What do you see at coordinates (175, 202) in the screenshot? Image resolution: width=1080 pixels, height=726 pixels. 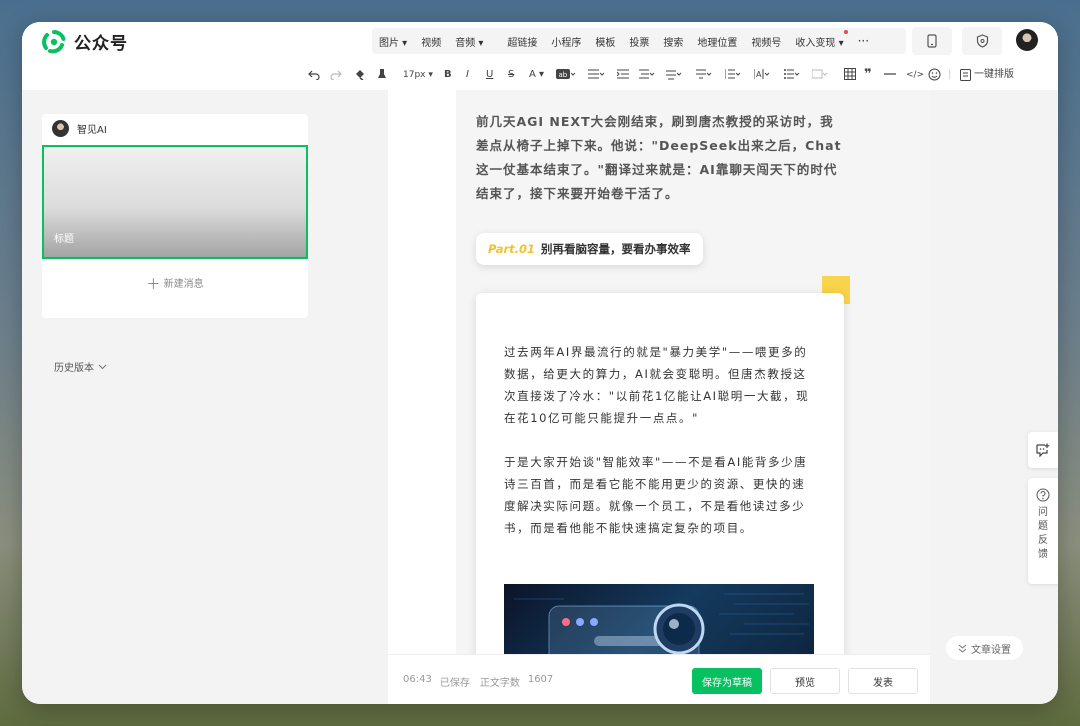 I see `article-cover: 标题` at bounding box center [175, 202].